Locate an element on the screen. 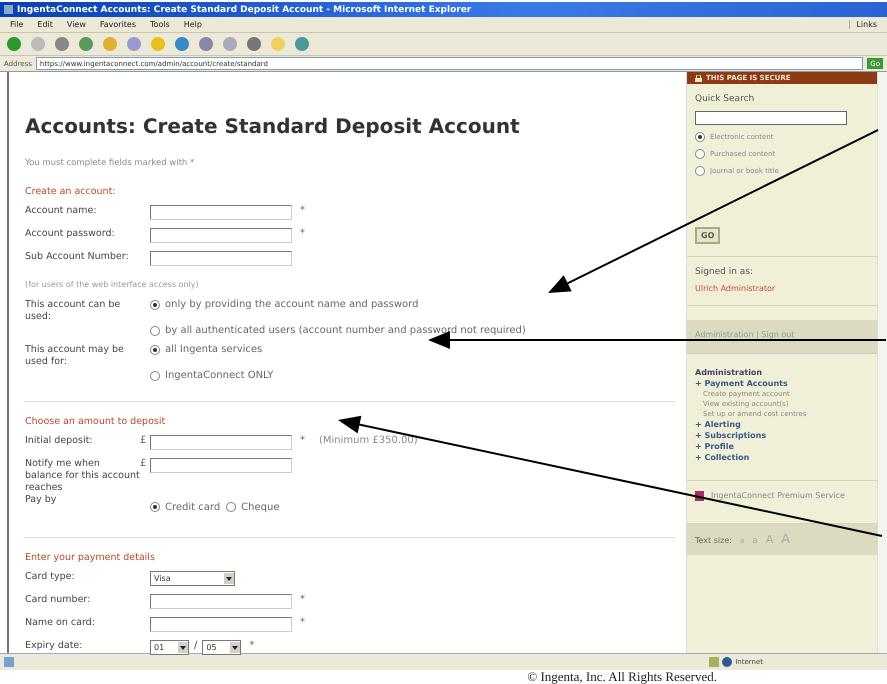 The width and height of the screenshot is (887, 684). instruction: You must complete fields marked with * is located at coordinates (110, 163).